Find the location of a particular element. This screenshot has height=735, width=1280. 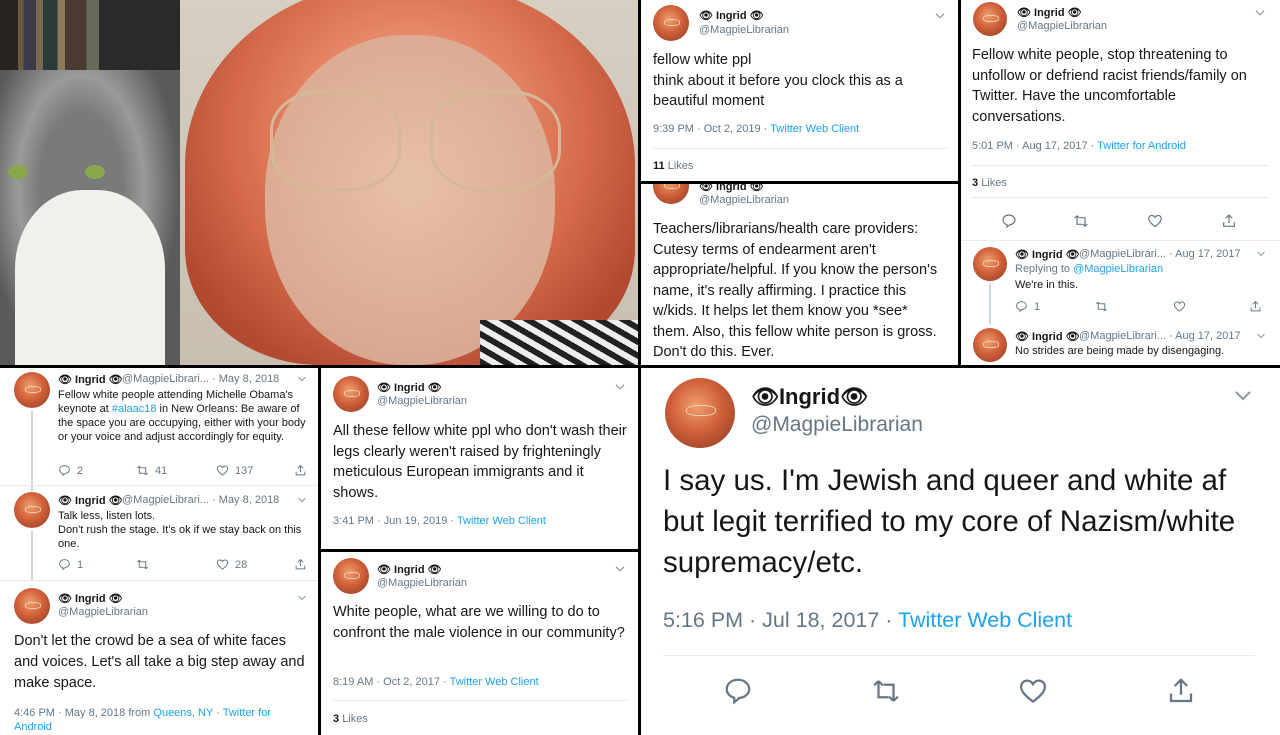

reply-button: 2 is located at coordinates (70, 470).